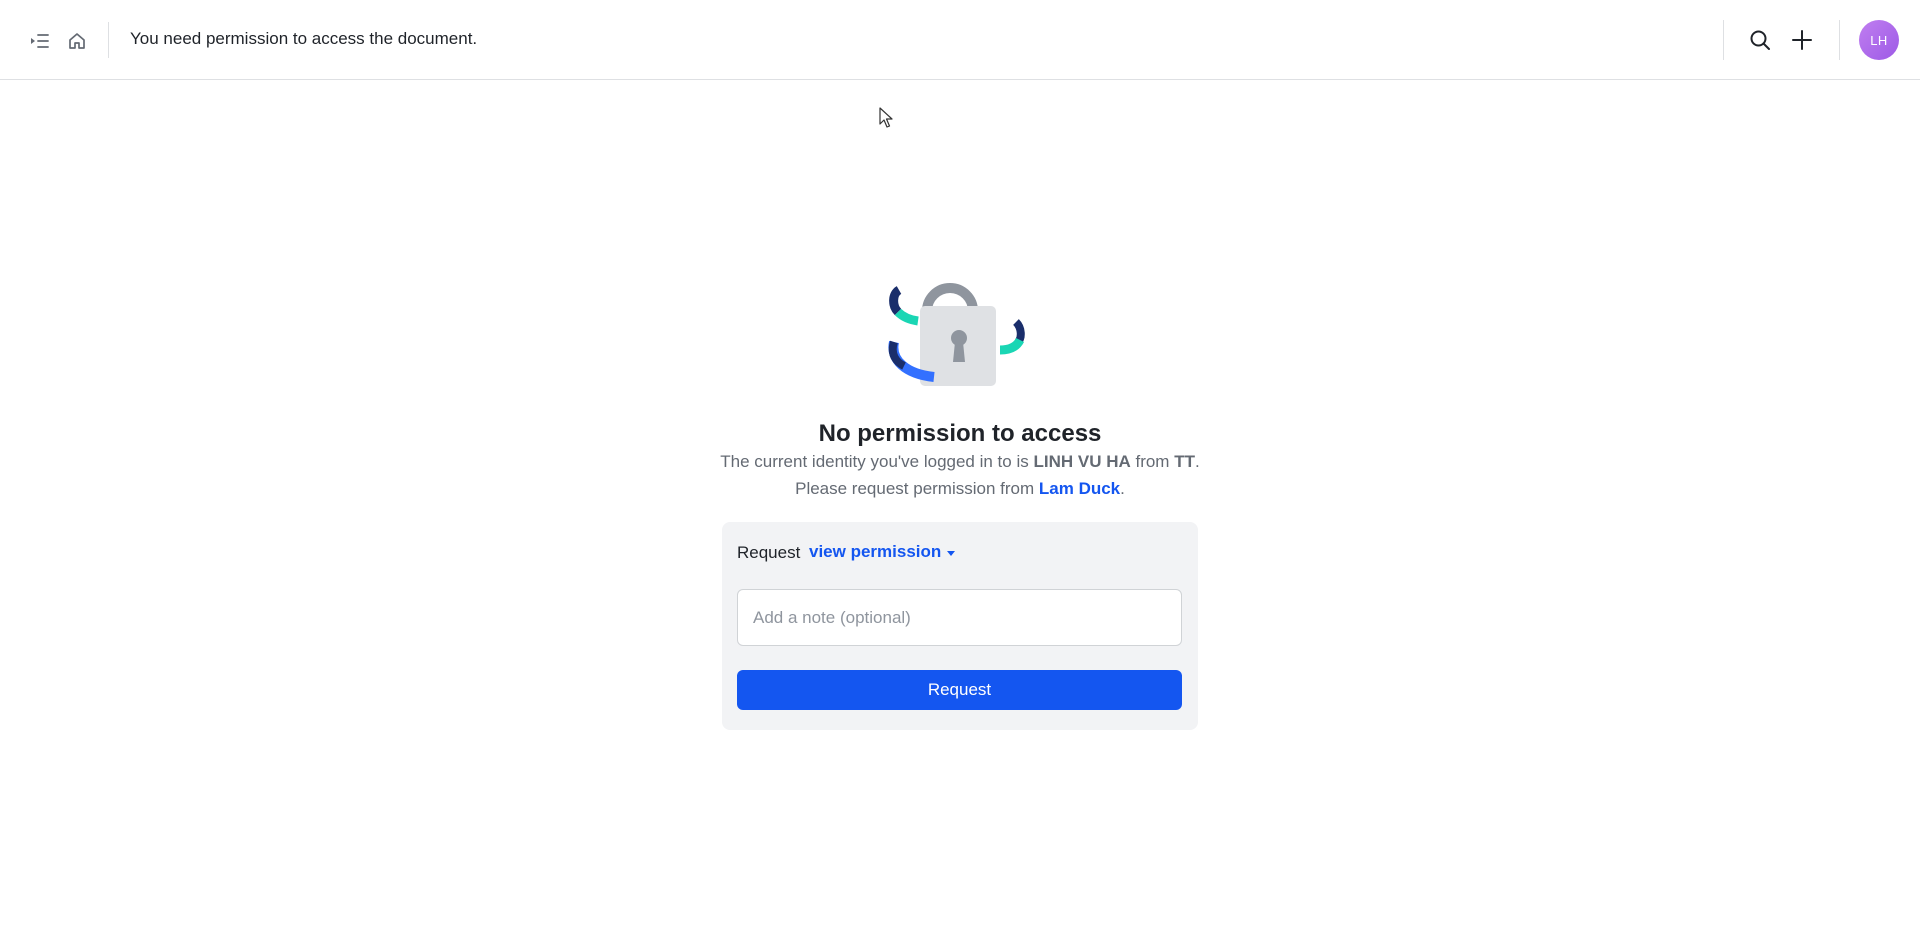  Describe the element at coordinates (956, 334) in the screenshot. I see `lock-icon` at that location.